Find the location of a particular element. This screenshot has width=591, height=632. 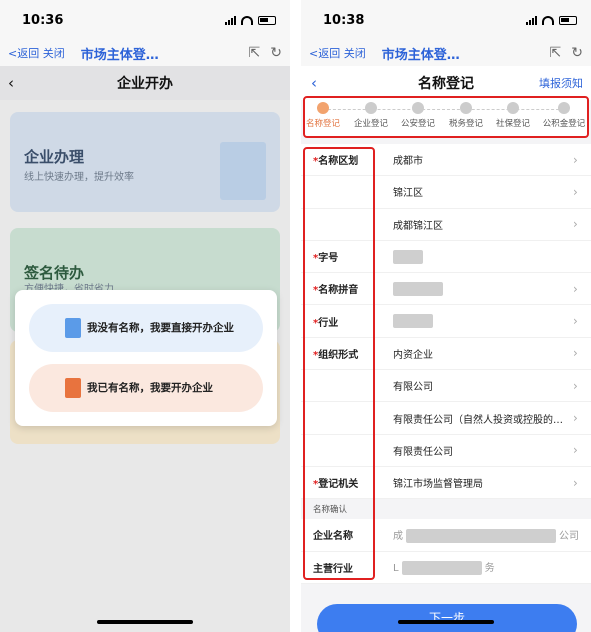

page-title: 名称登记 is located at coordinates (446, 84).